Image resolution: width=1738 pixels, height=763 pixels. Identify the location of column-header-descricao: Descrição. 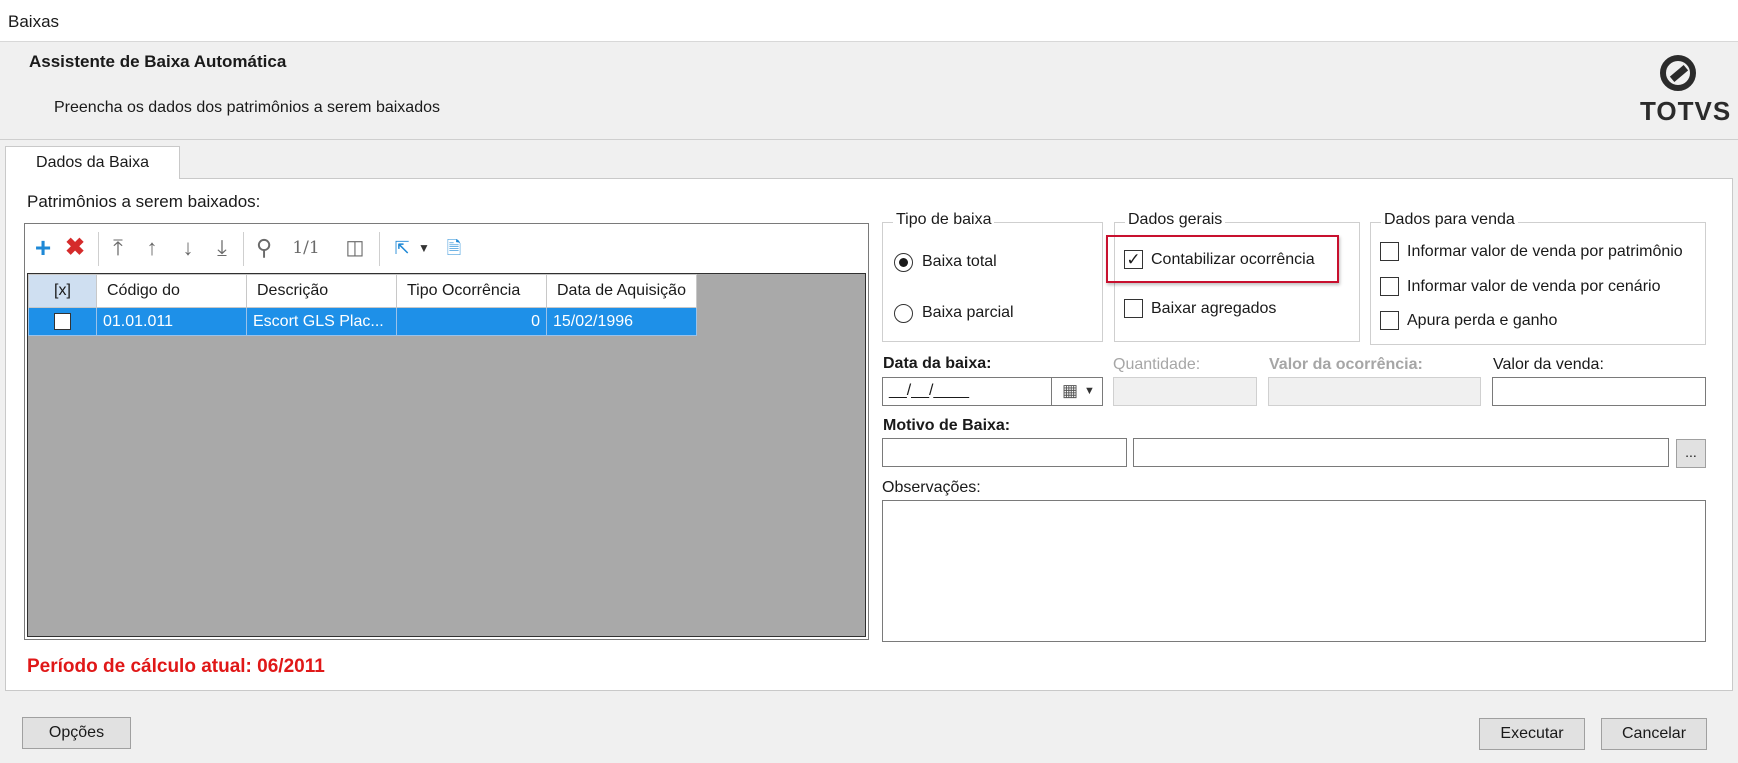
(321, 291).